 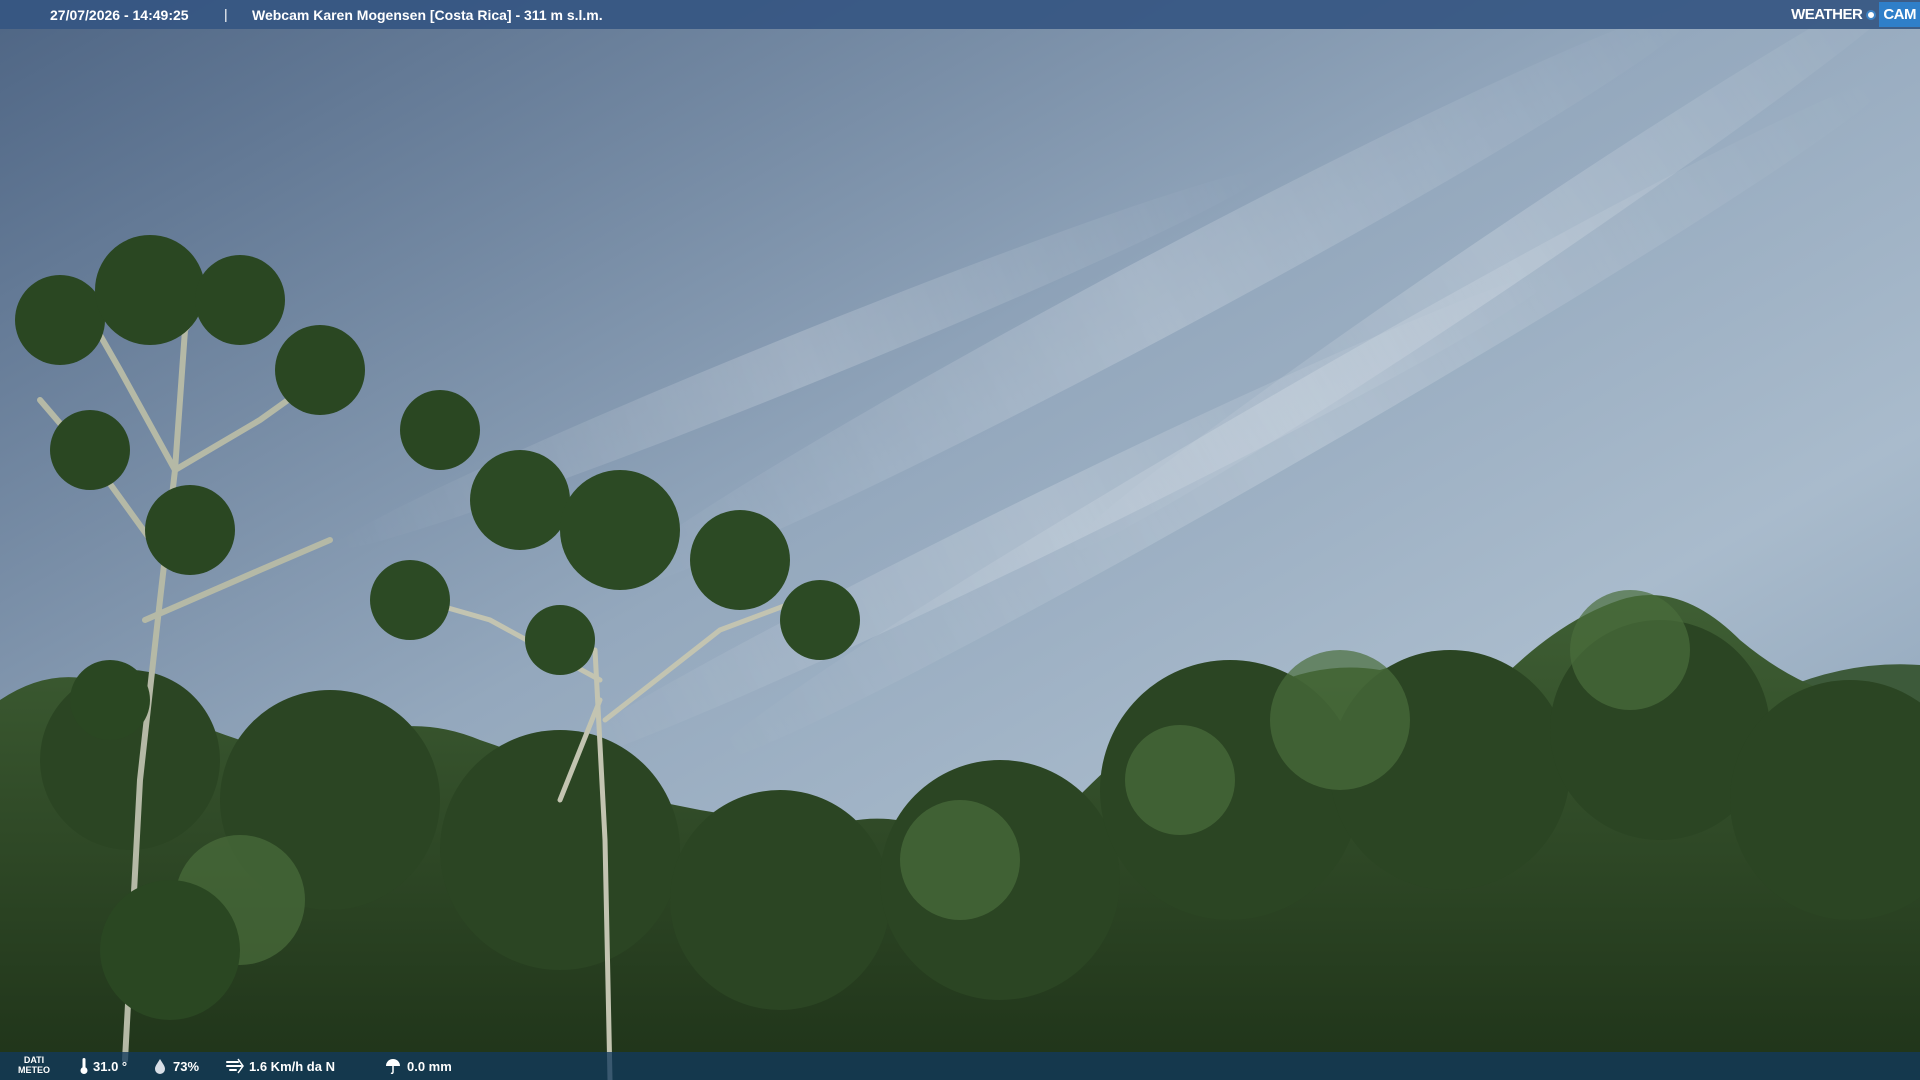 I want to click on temperature-metric: 31.0 °, so click(x=103, y=1066).